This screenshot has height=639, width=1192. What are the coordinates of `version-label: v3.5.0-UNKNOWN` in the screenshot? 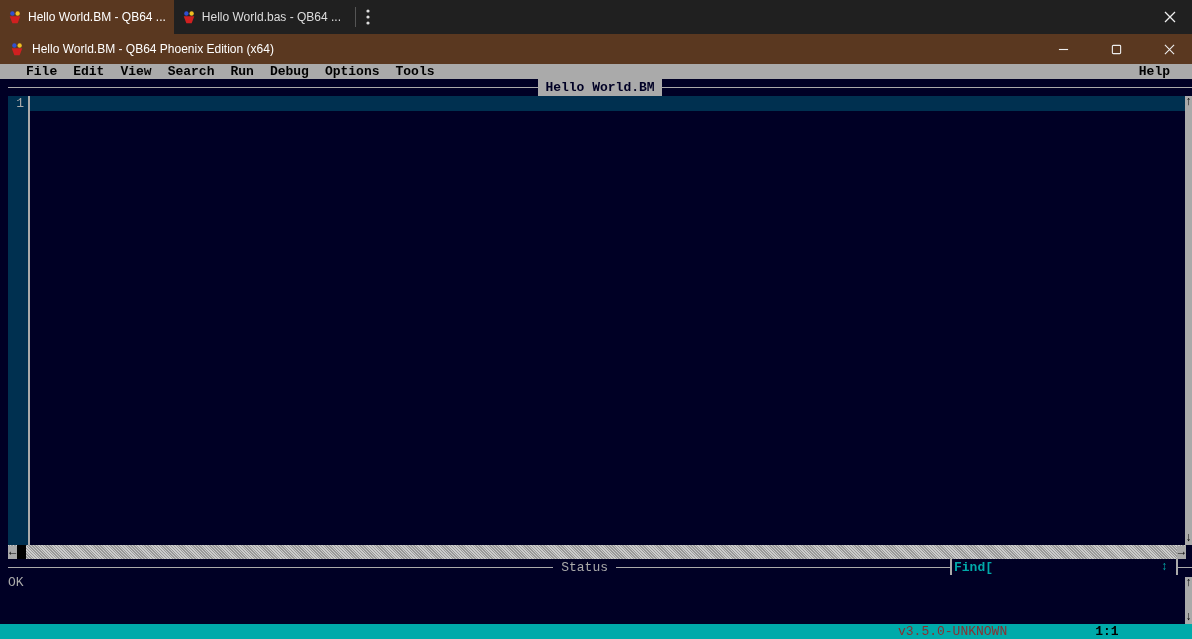 It's located at (953, 631).